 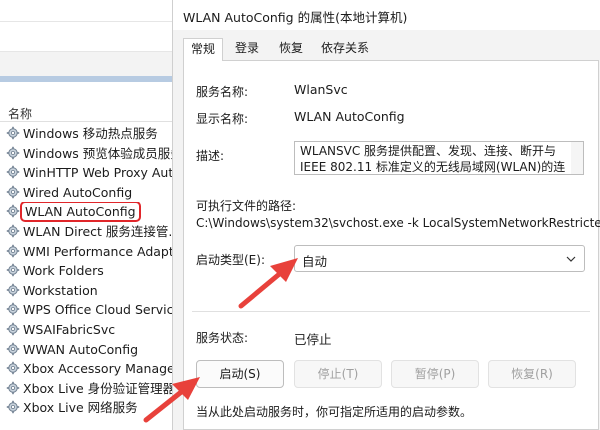 What do you see at coordinates (60, 290) in the screenshot?
I see `service-name: Workstation` at bounding box center [60, 290].